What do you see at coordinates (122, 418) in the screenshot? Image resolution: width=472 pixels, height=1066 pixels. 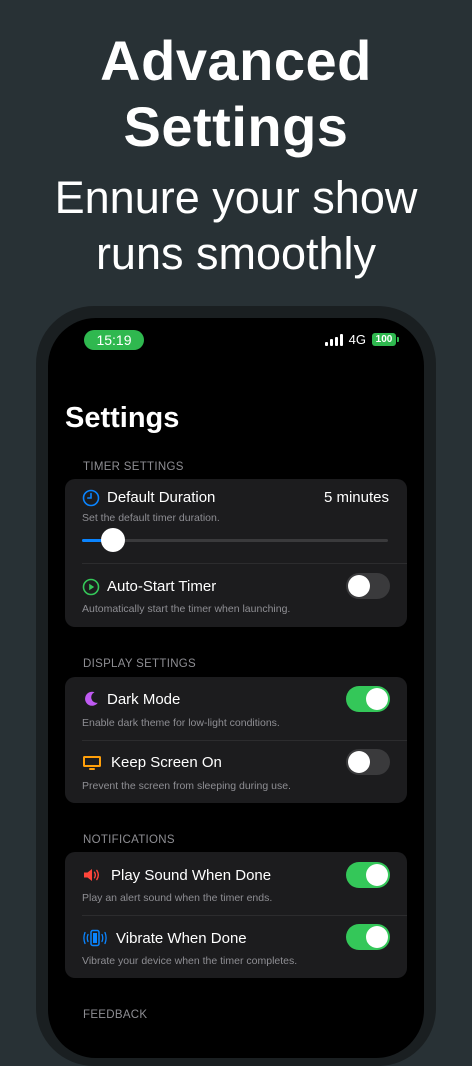 I see `page-title: Settings` at bounding box center [122, 418].